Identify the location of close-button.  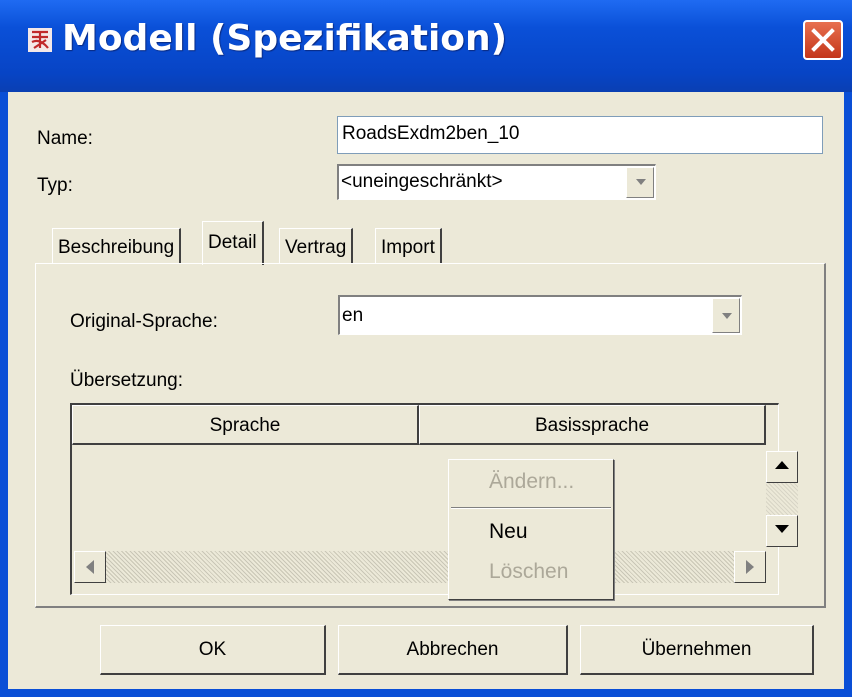
(823, 40).